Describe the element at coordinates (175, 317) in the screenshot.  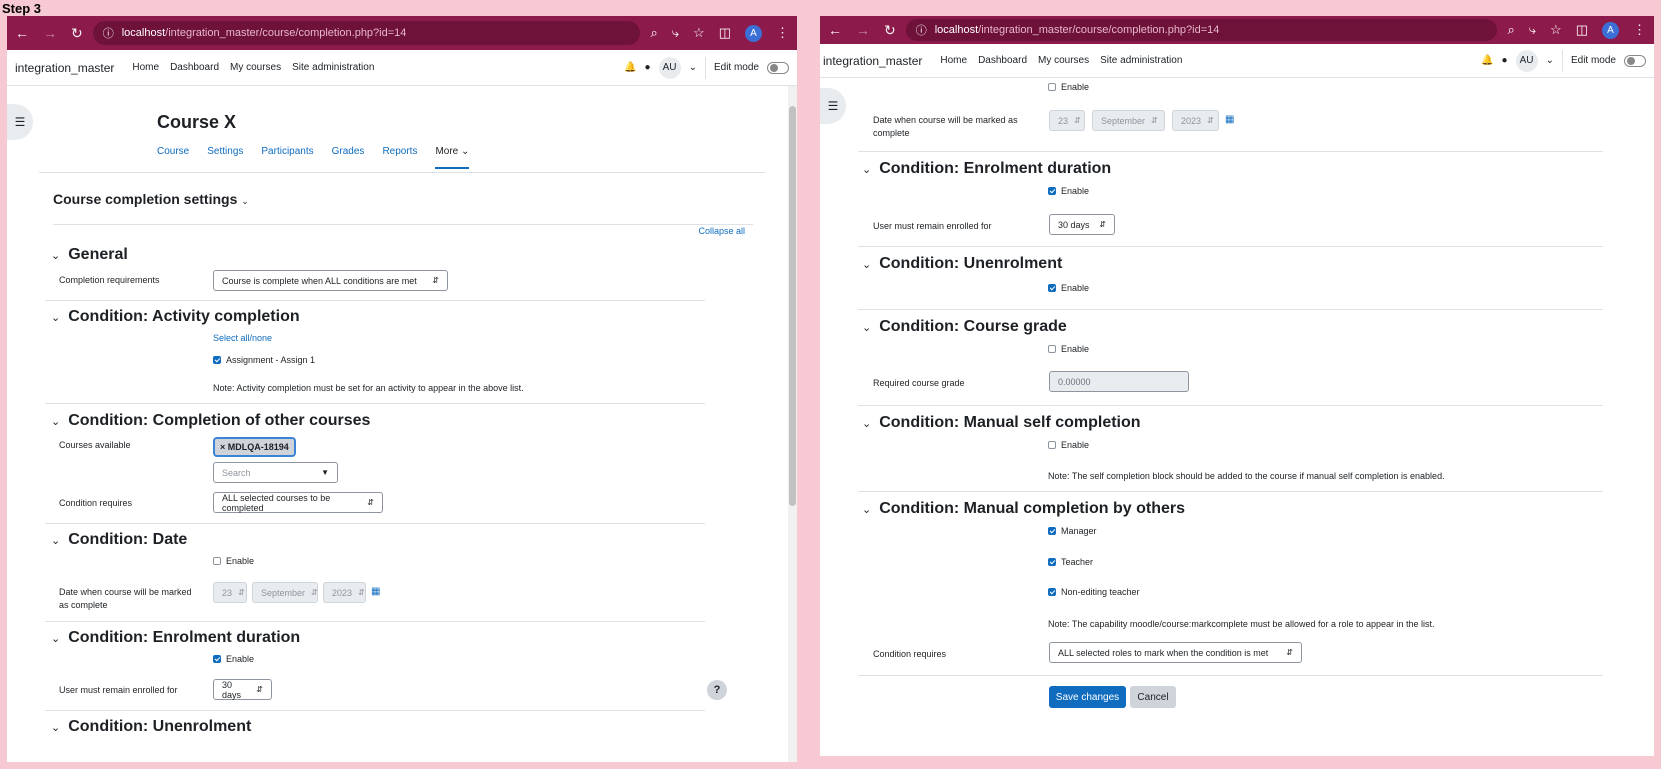
I see `section-activity-completion: ⌄ Condition: Activity completion` at that location.